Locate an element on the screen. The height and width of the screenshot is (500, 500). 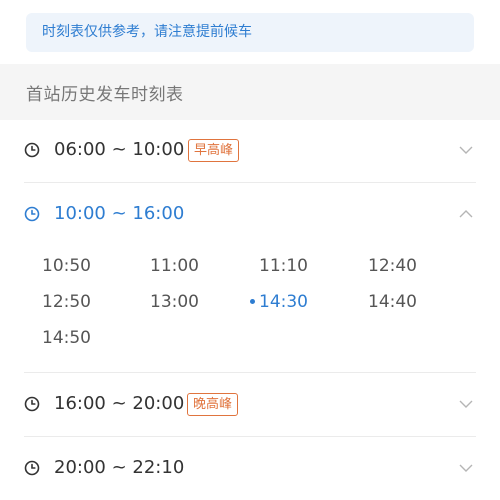
current-slot-dot is located at coordinates (252, 301).